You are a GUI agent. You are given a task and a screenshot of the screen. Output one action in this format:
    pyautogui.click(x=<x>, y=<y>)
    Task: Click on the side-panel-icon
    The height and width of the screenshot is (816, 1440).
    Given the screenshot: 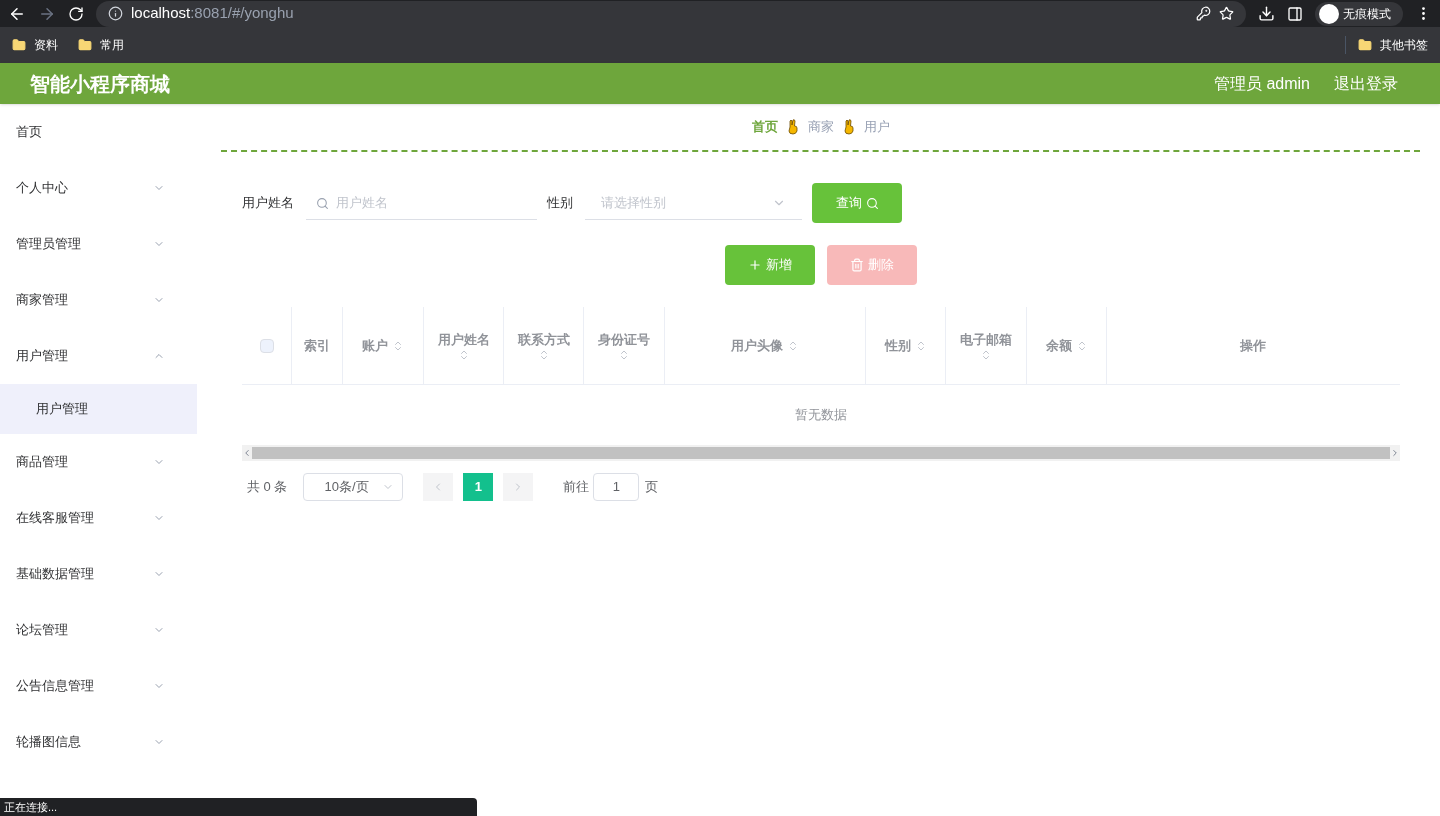 What is the action you would take?
    pyautogui.click(x=1295, y=13)
    